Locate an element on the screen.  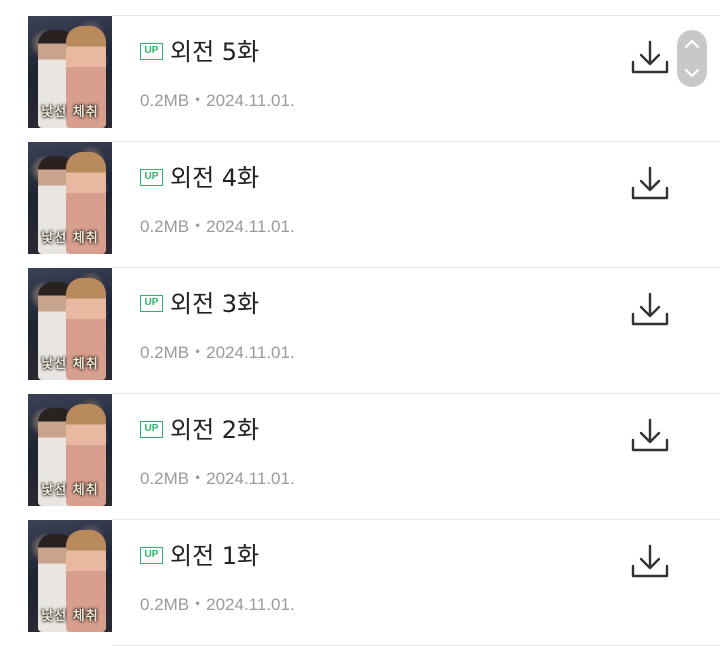
scroll-arrows is located at coordinates (692, 58).